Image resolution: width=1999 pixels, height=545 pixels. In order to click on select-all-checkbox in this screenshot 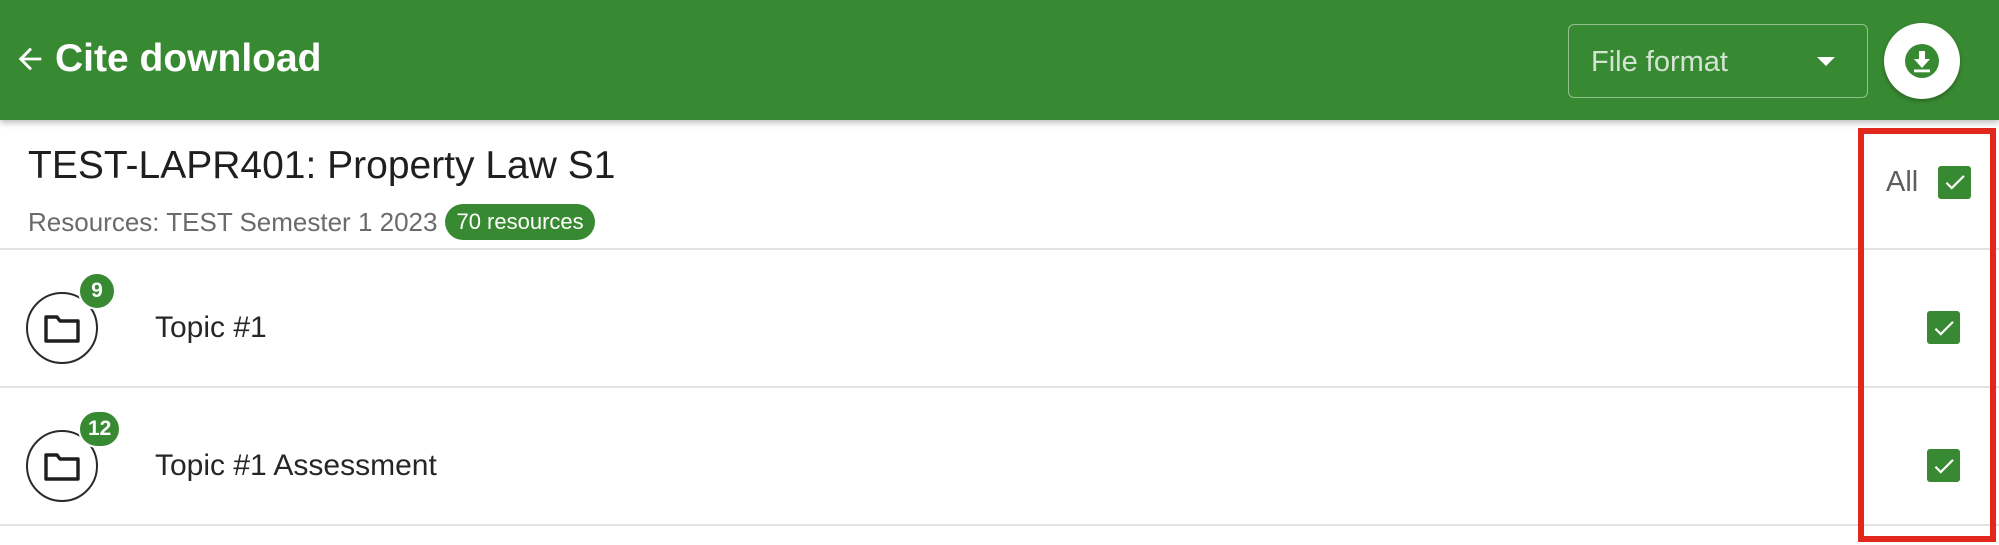, I will do `click(1955, 182)`.